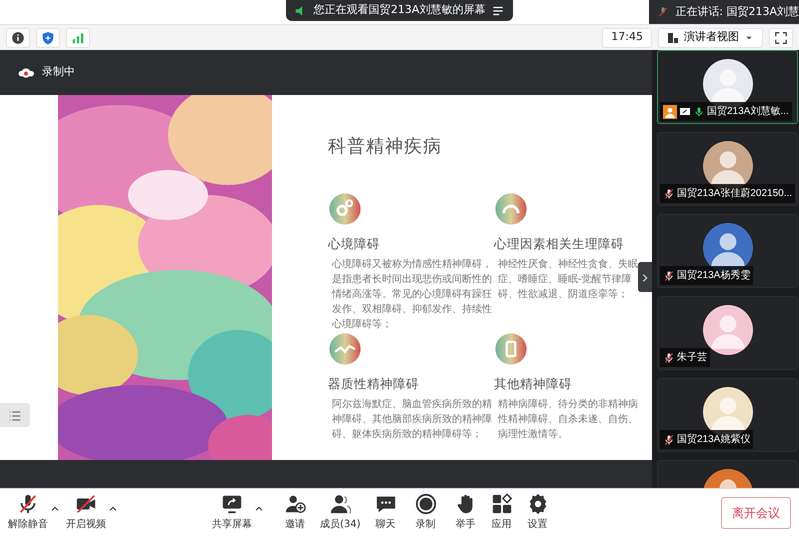 The height and width of the screenshot is (536, 799). I want to click on recording-label: 录制中, so click(58, 72).